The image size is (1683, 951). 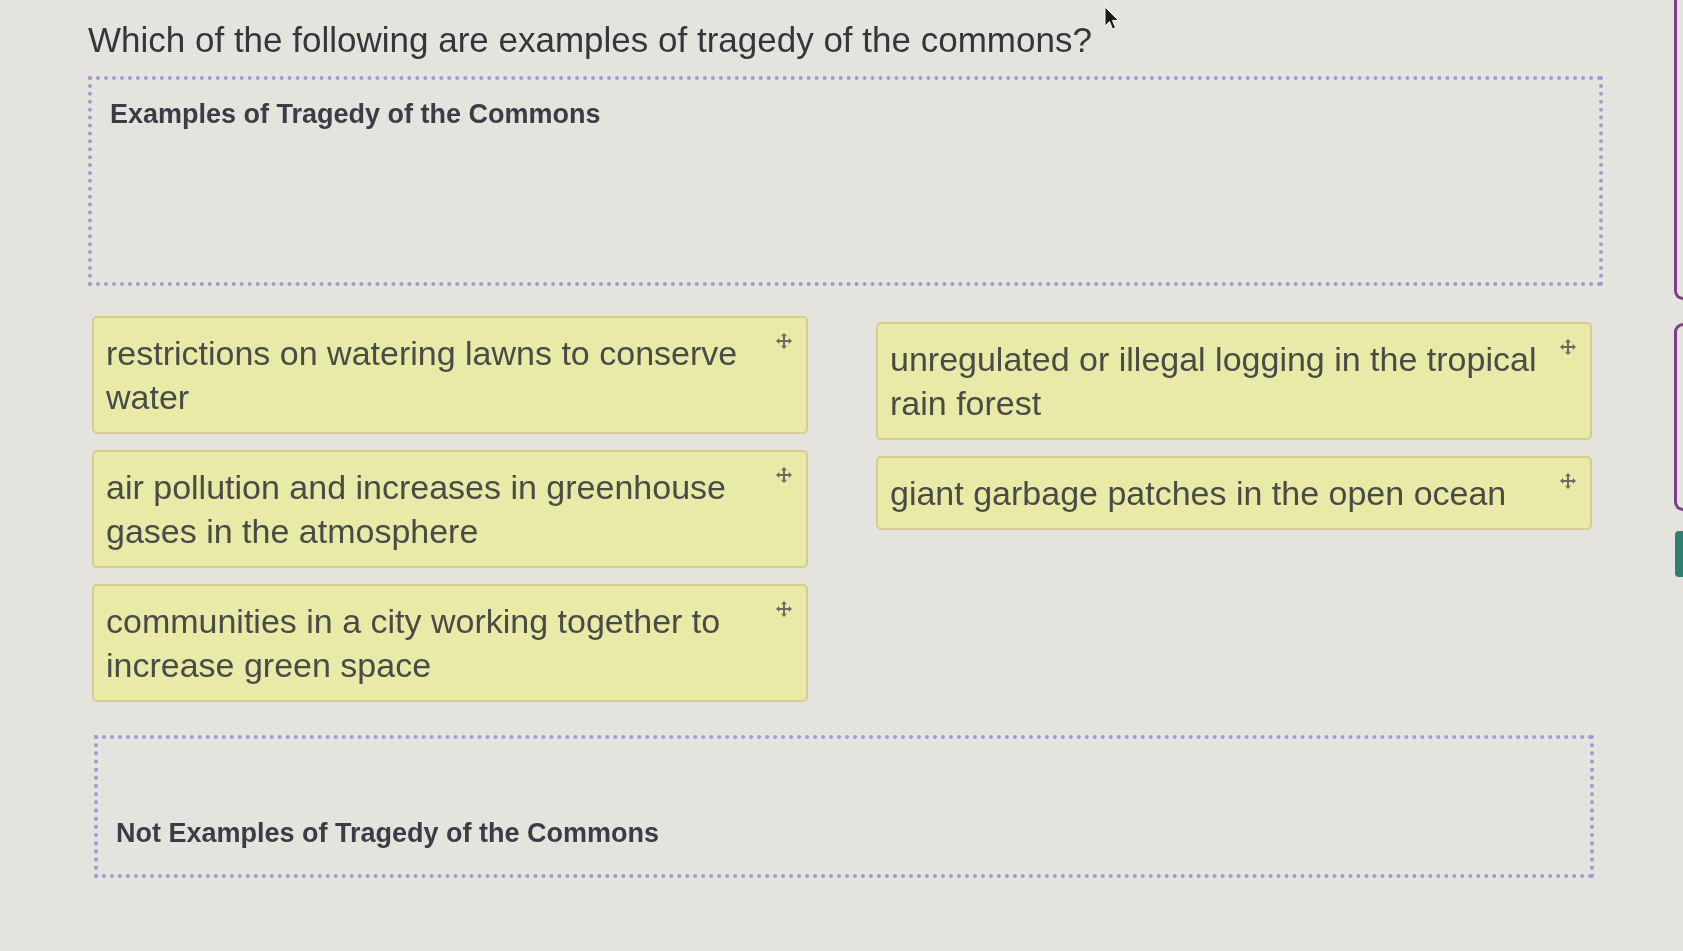 What do you see at coordinates (1679, 554) in the screenshot?
I see `panel-edge` at bounding box center [1679, 554].